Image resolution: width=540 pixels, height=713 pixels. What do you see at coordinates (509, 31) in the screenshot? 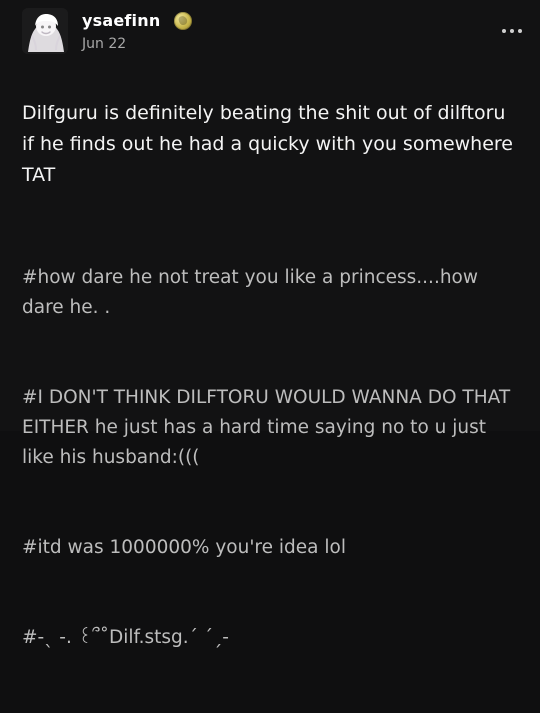
I see `more-horizontal-icon` at bounding box center [509, 31].